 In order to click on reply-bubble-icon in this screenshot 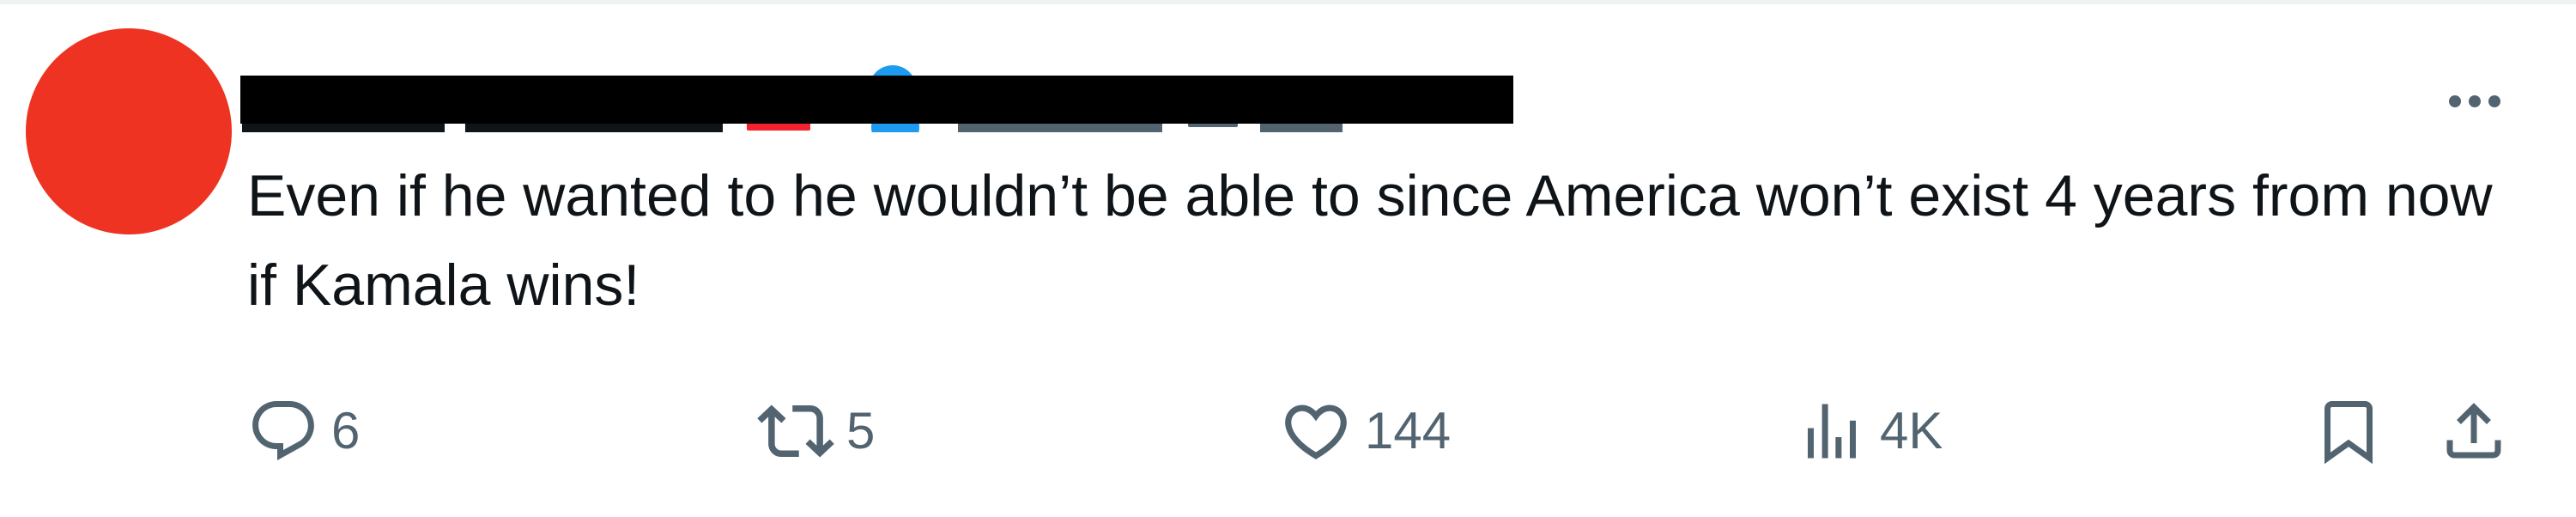, I will do `click(283, 430)`.